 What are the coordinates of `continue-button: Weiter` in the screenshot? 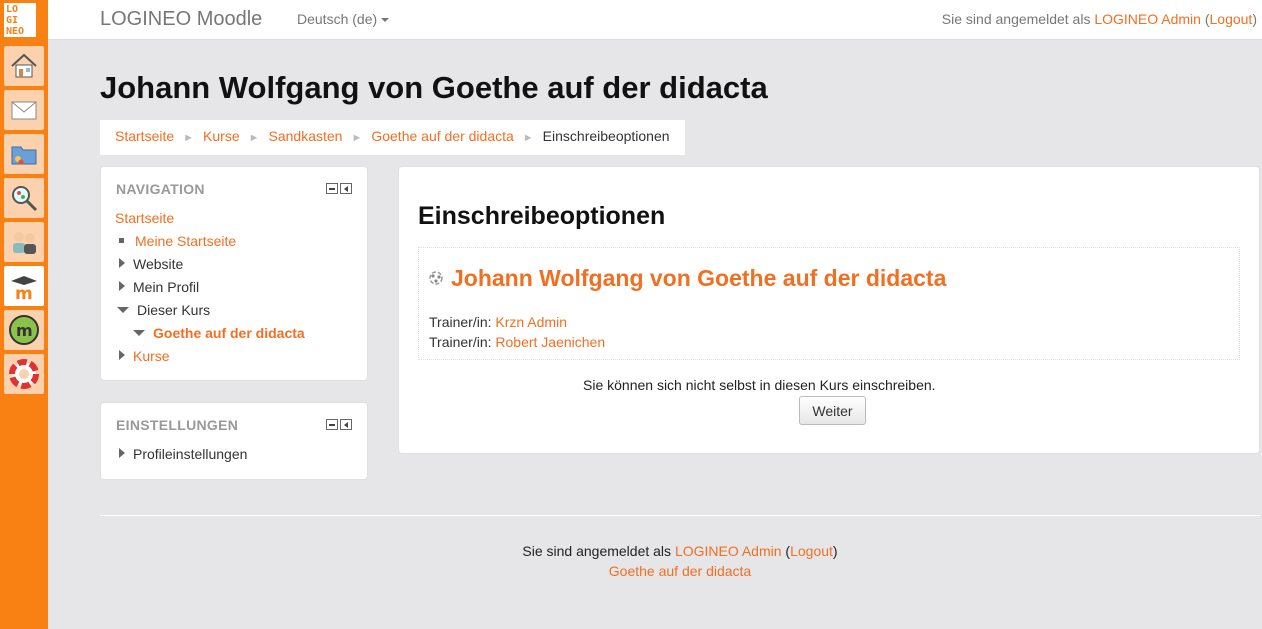 It's located at (832, 410).